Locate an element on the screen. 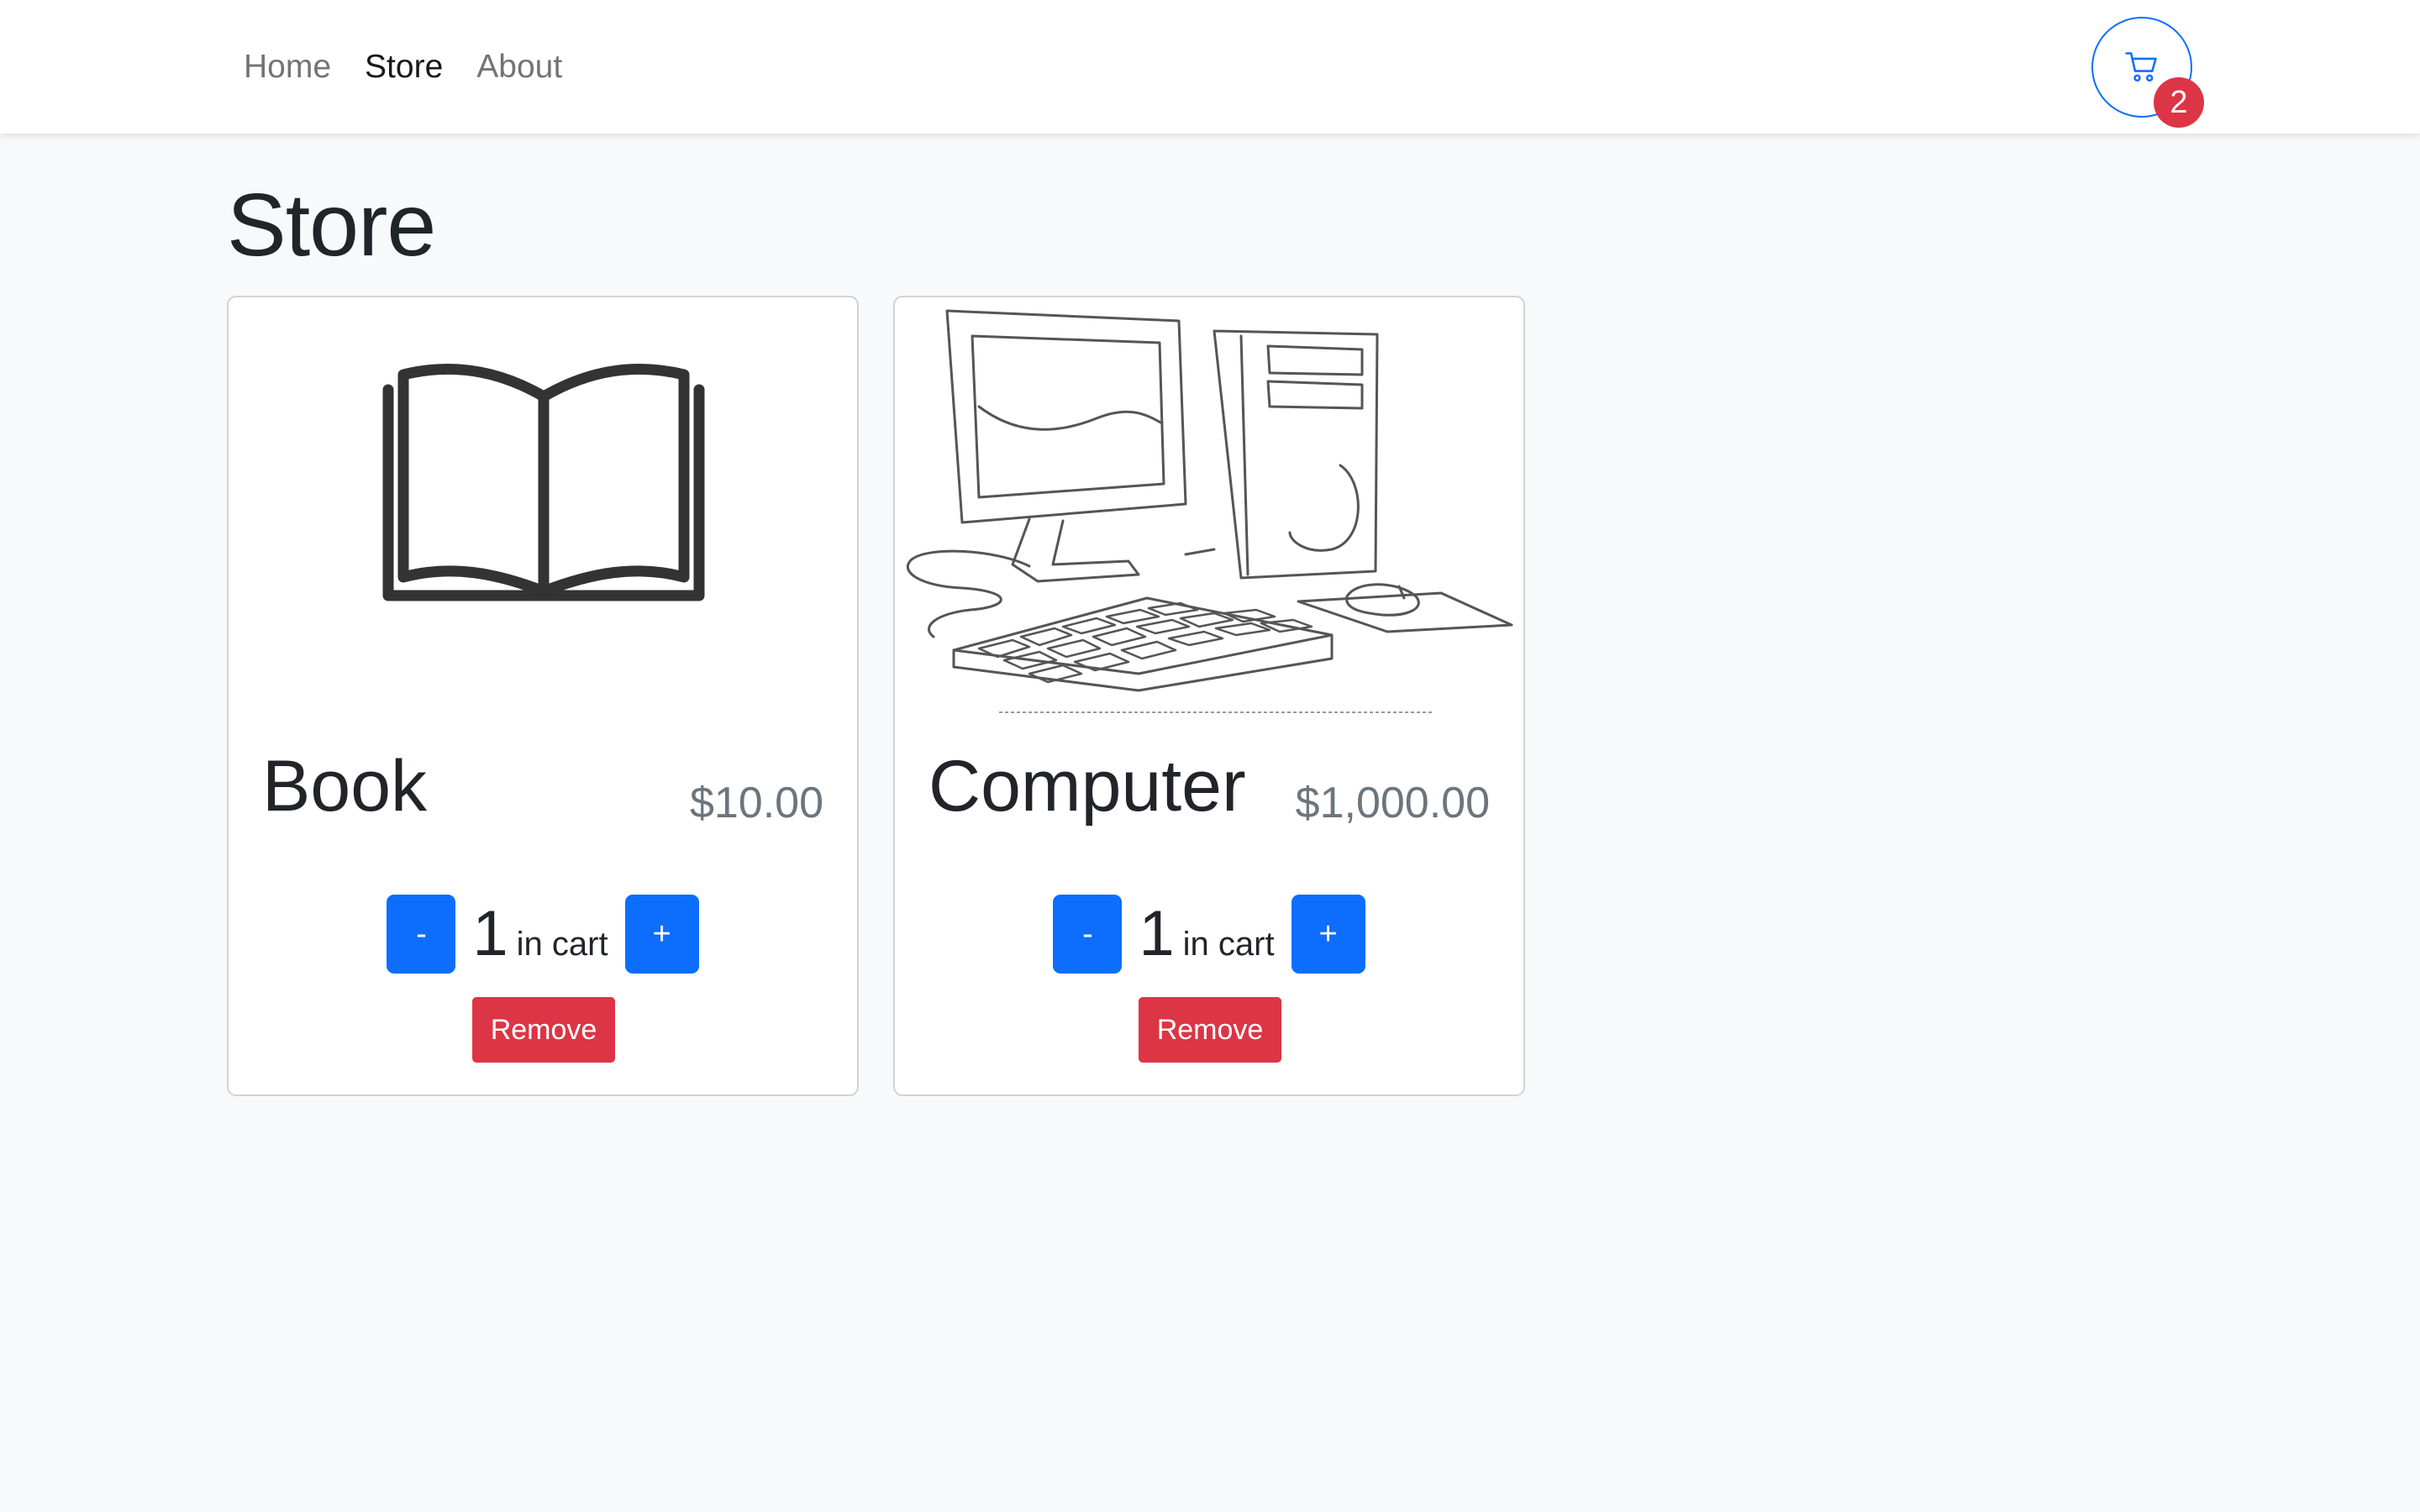 Image resolution: width=2420 pixels, height=1512 pixels. product-card-book: Book $10.00 - 1 in cart + Remove is located at coordinates (543, 696).